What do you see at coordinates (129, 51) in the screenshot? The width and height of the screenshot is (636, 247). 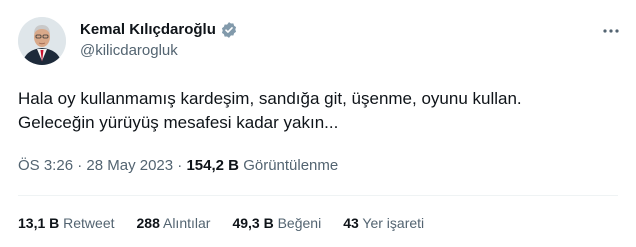 I see `author-handle: @kilicdarogluk` at bounding box center [129, 51].